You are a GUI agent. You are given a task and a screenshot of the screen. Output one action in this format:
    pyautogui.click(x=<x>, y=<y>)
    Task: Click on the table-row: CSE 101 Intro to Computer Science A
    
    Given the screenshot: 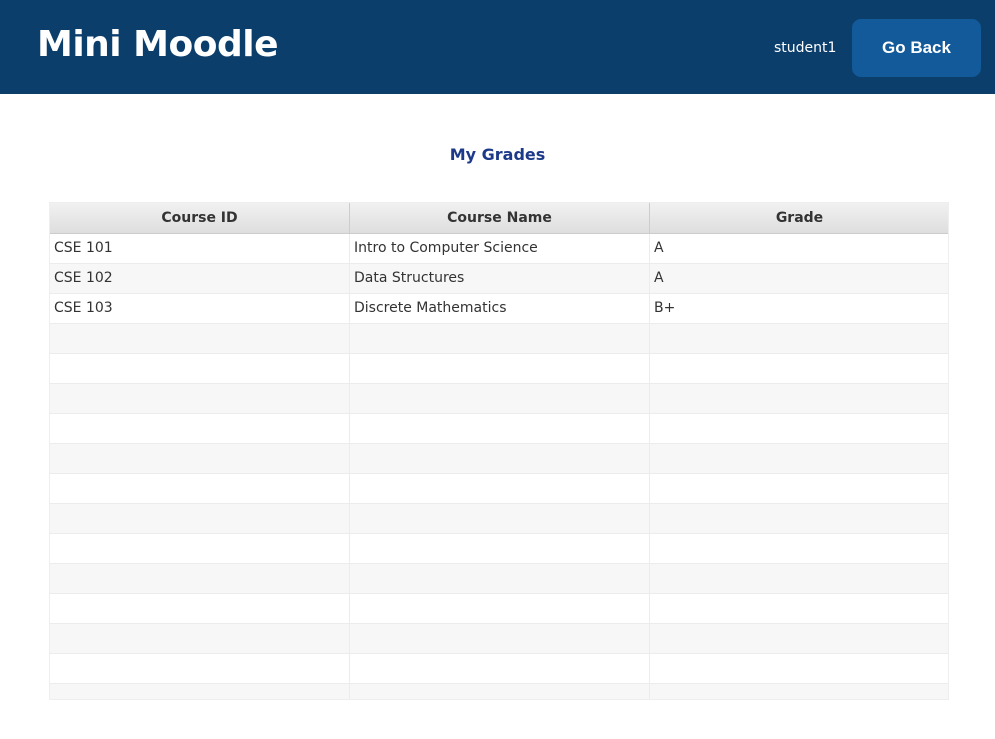 What is the action you would take?
    pyautogui.click(x=499, y=249)
    